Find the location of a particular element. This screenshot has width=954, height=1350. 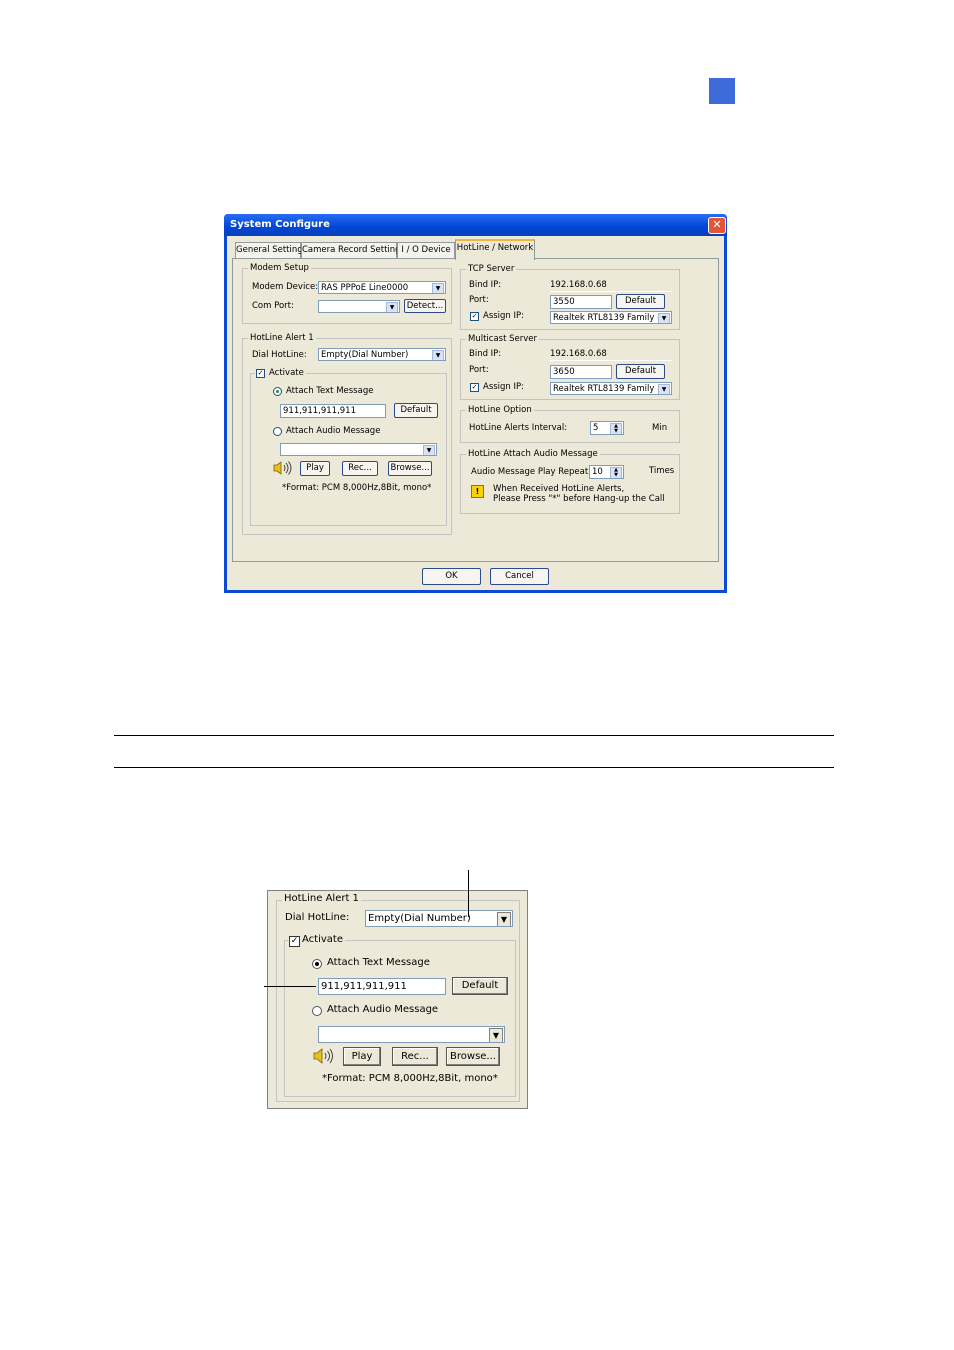

text-default-button: Default is located at coordinates (416, 410).